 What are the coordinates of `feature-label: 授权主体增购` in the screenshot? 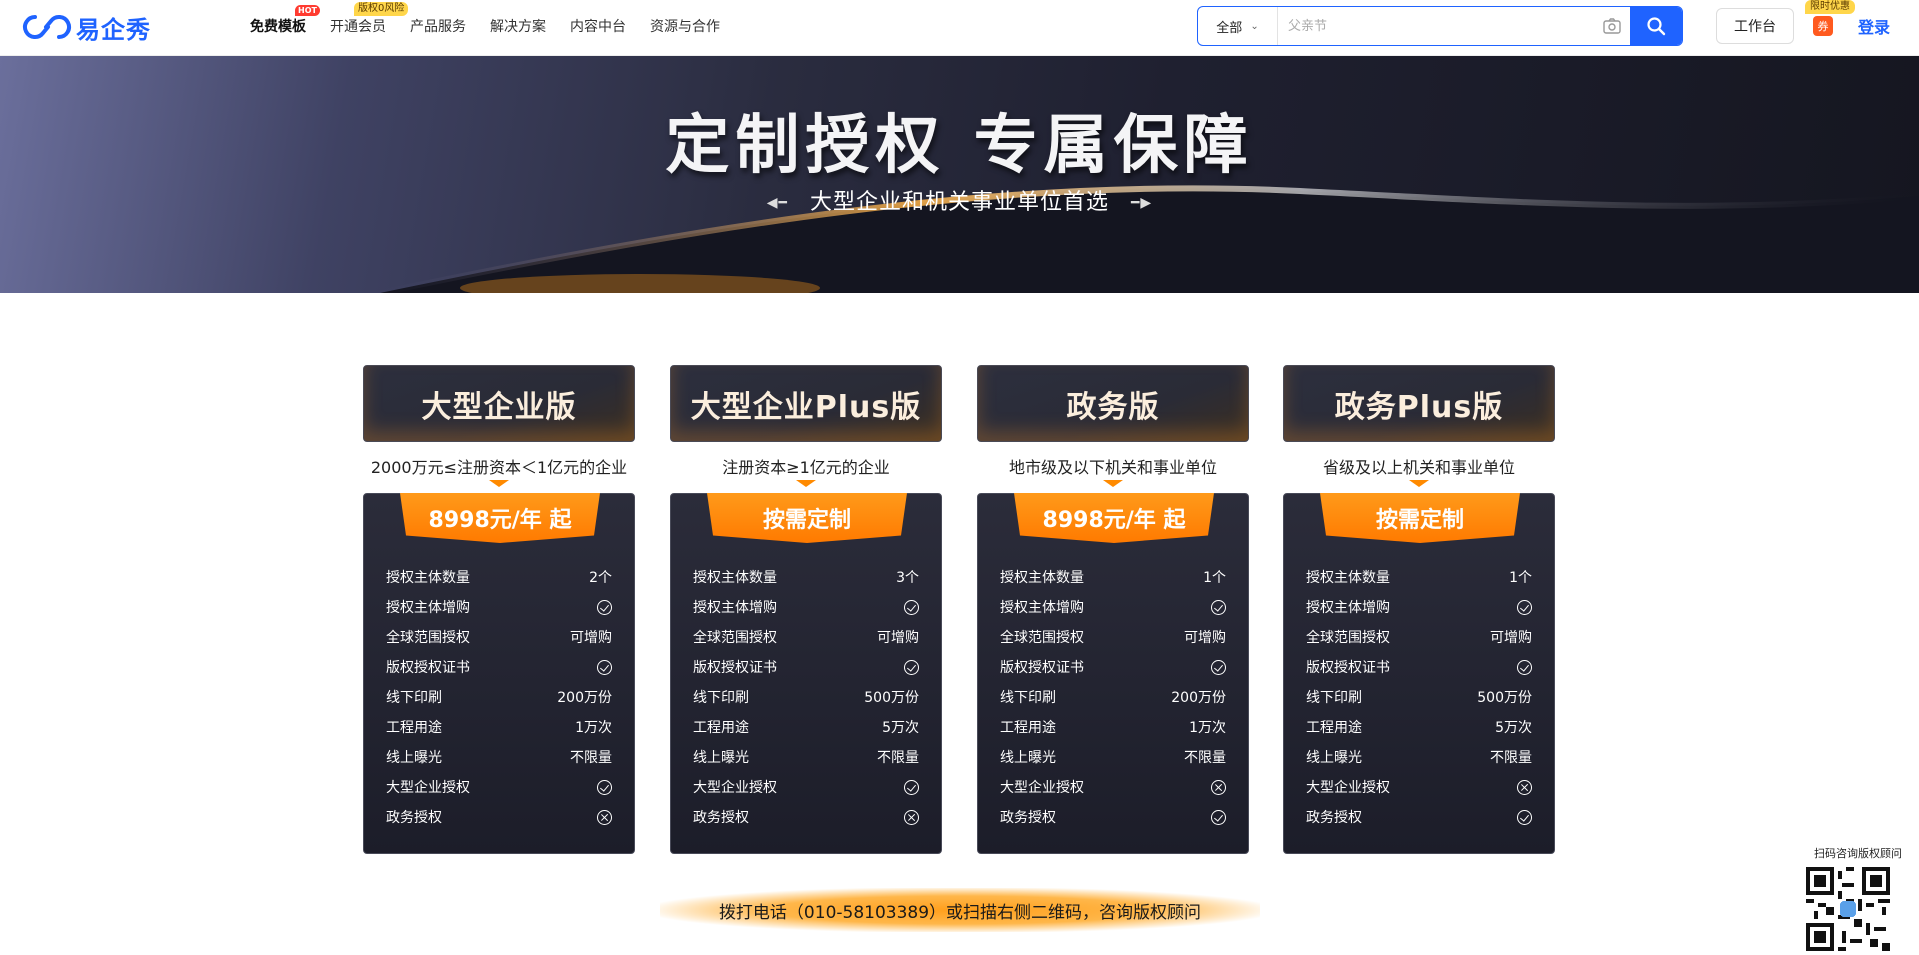 It's located at (735, 608).